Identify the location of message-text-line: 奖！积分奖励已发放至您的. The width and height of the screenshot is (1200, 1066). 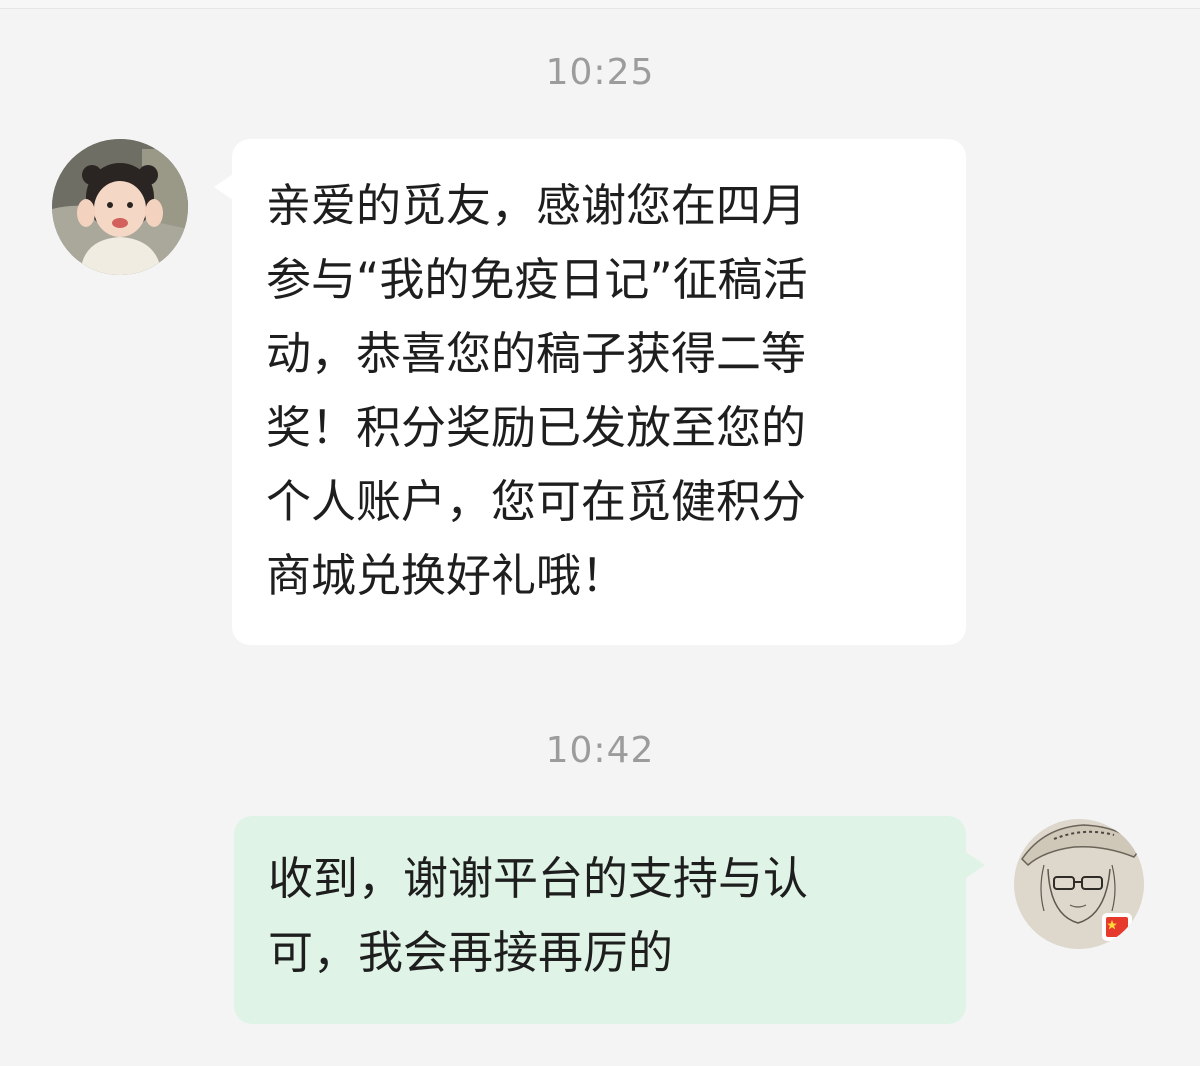
(536, 427).